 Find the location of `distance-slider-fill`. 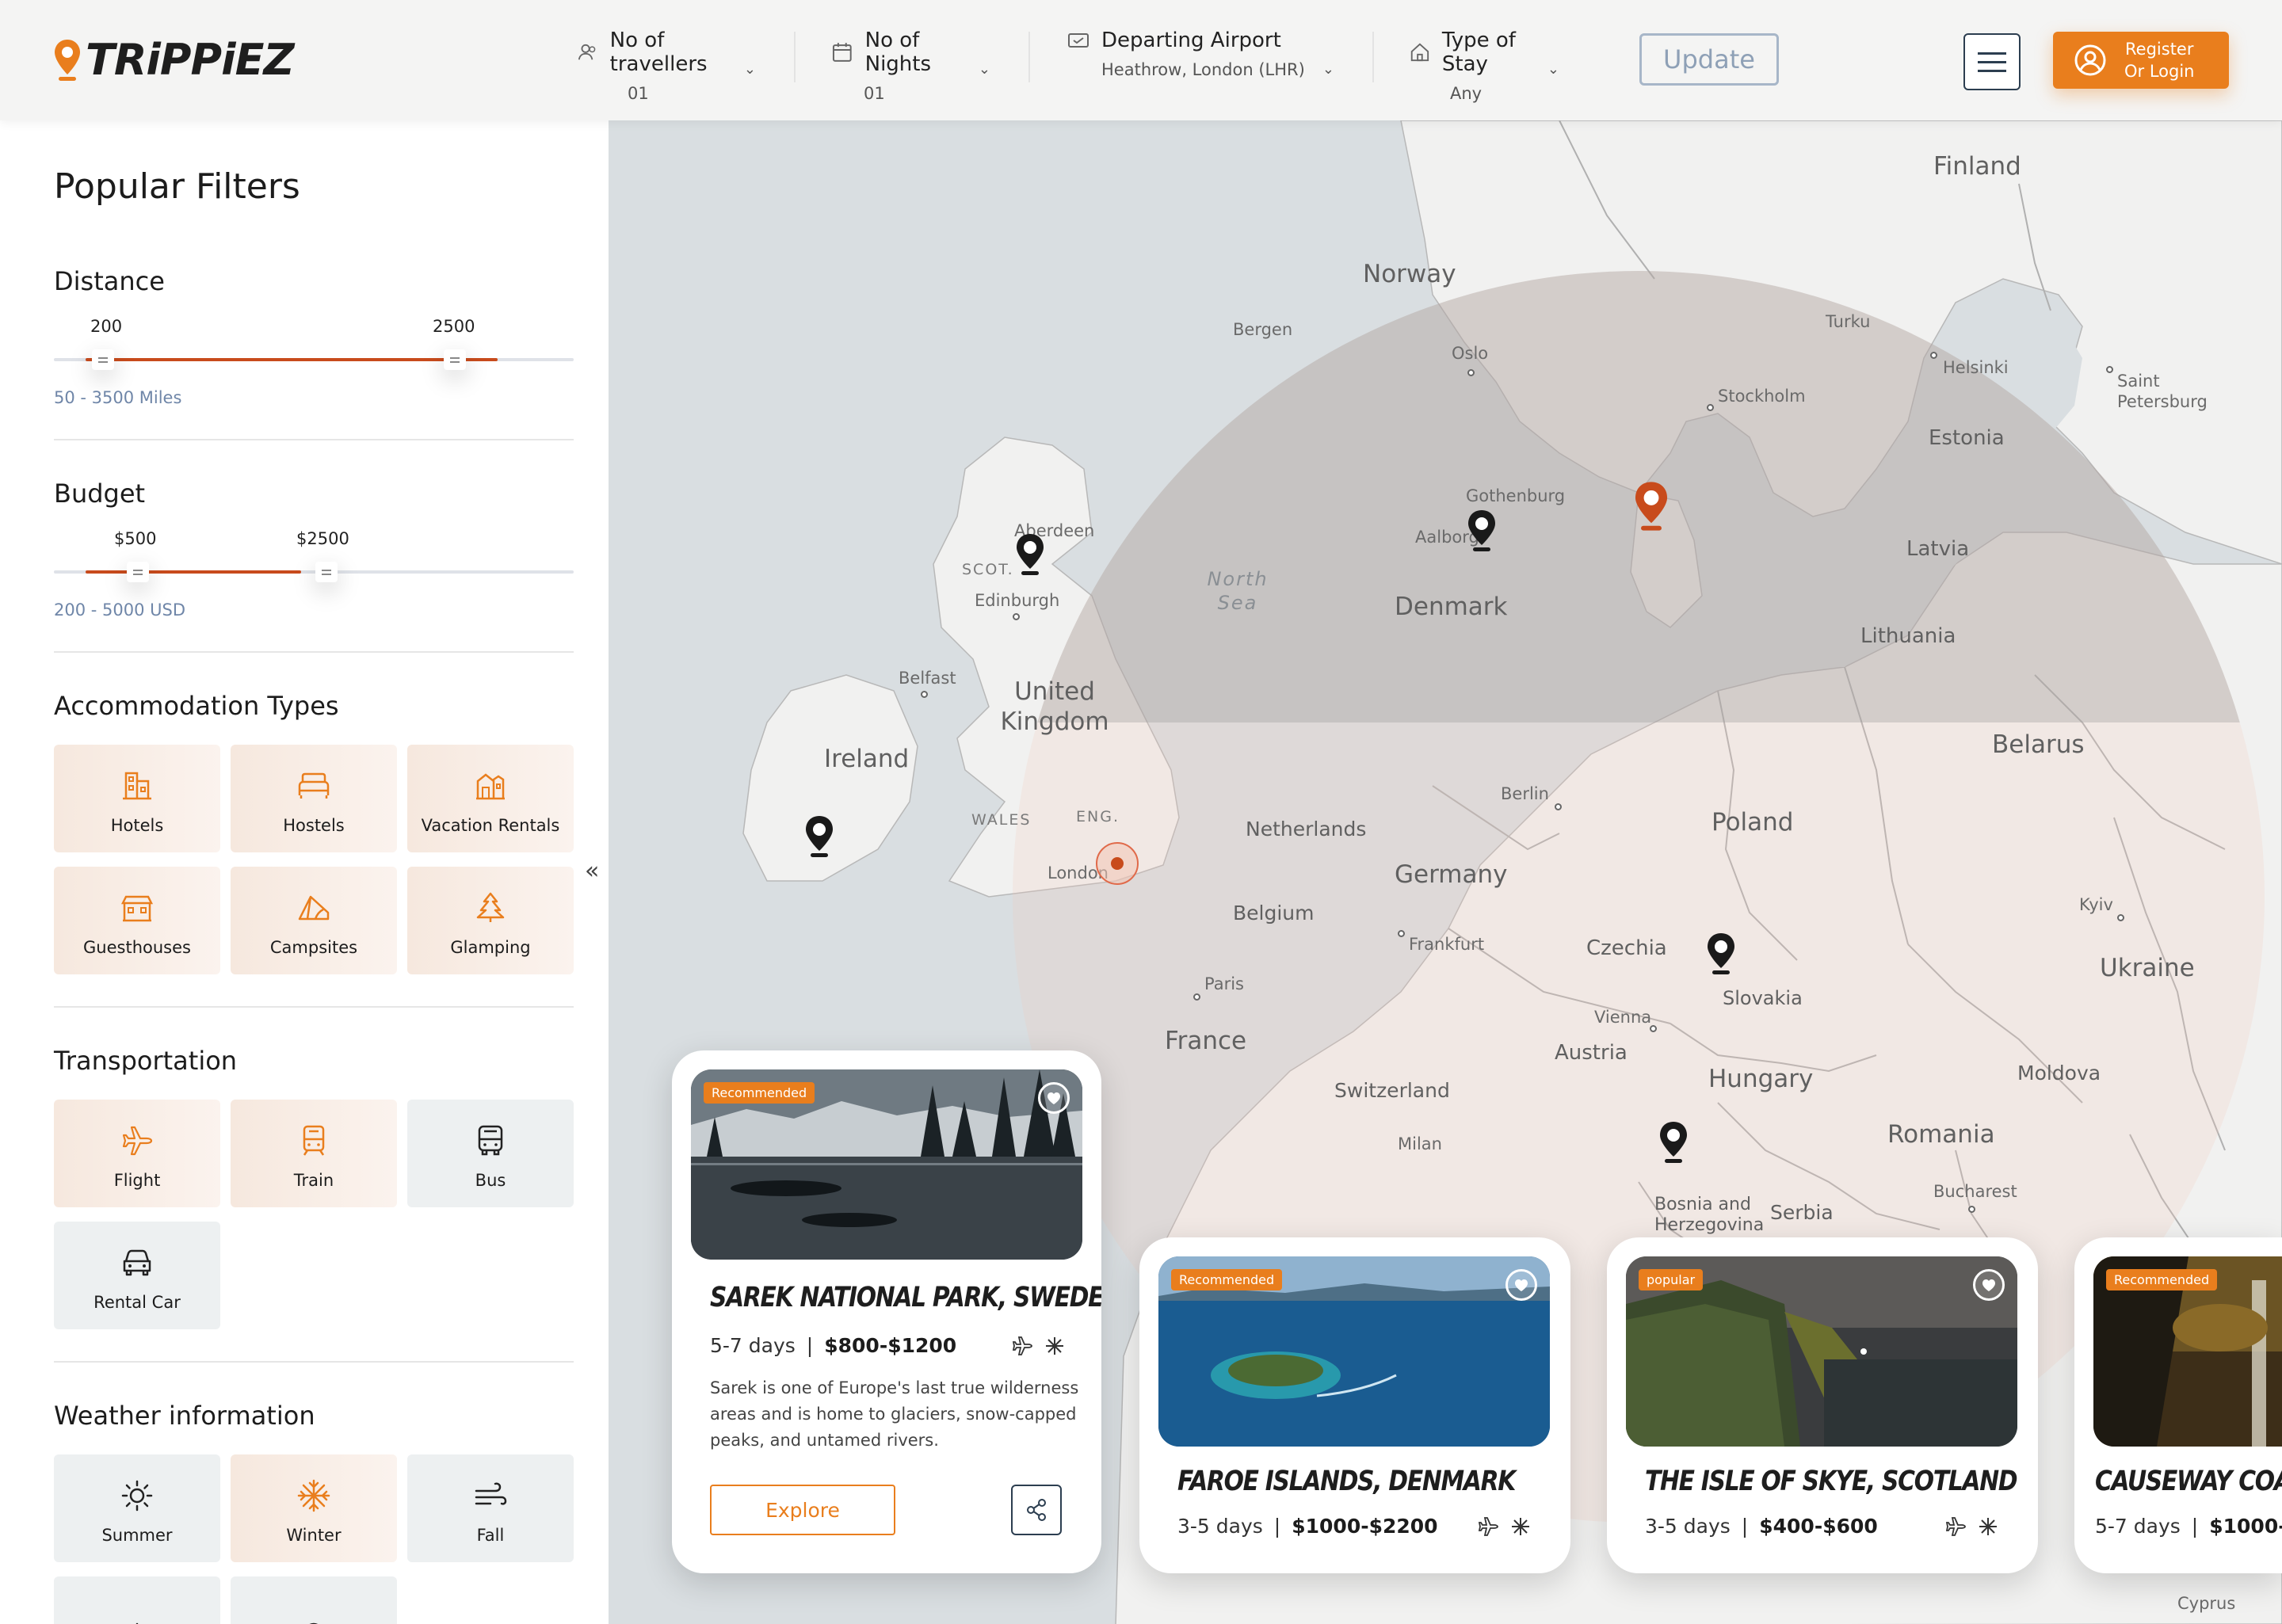

distance-slider-fill is located at coordinates (292, 360).